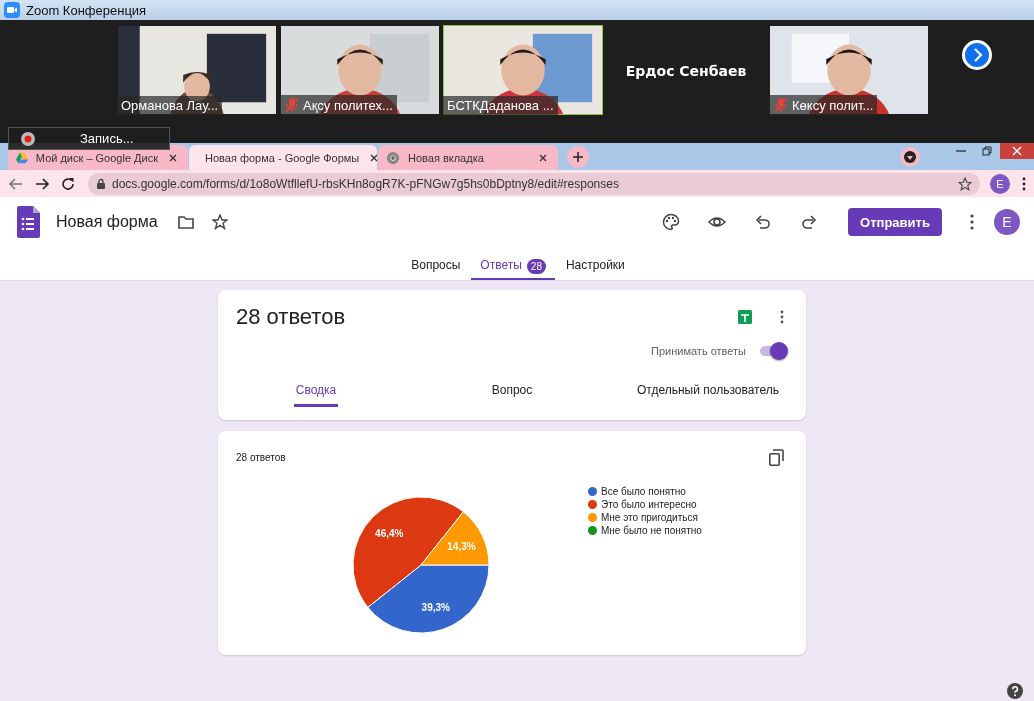  Describe the element at coordinates (185, 222) in the screenshot. I see `folder-icon` at that location.